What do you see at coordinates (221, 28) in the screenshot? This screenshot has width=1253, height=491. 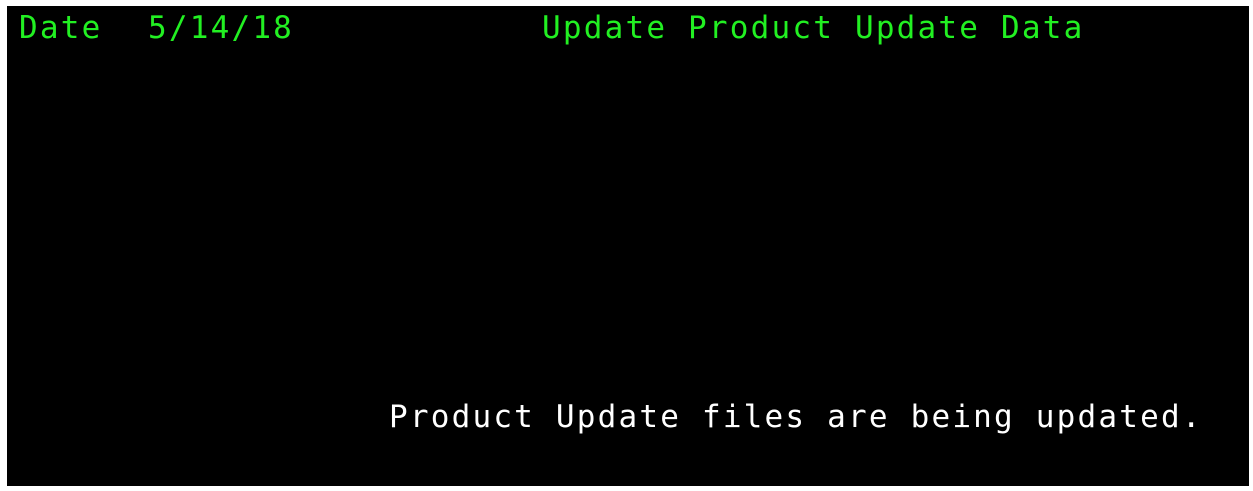 I see `date-value: 5/14/18` at bounding box center [221, 28].